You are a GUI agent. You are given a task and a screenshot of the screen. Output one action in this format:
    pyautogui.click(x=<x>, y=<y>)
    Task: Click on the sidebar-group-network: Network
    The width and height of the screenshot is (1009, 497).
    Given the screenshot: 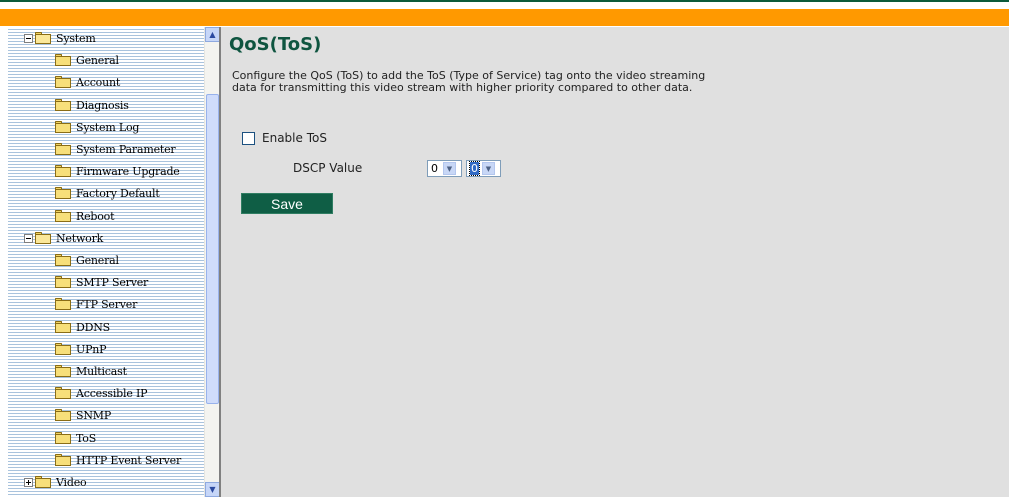 What is the action you would take?
    pyautogui.click(x=63, y=238)
    